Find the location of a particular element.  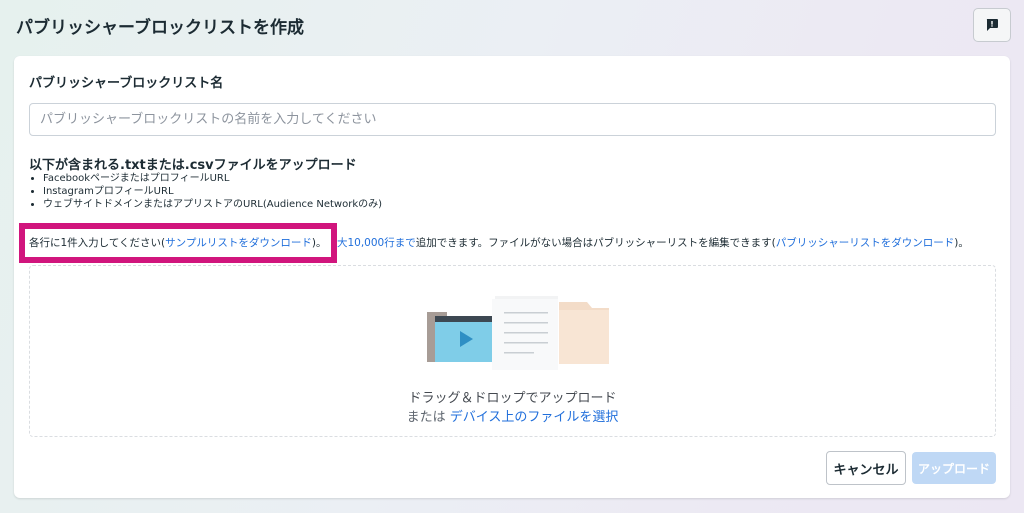

feedback-button is located at coordinates (992, 25).